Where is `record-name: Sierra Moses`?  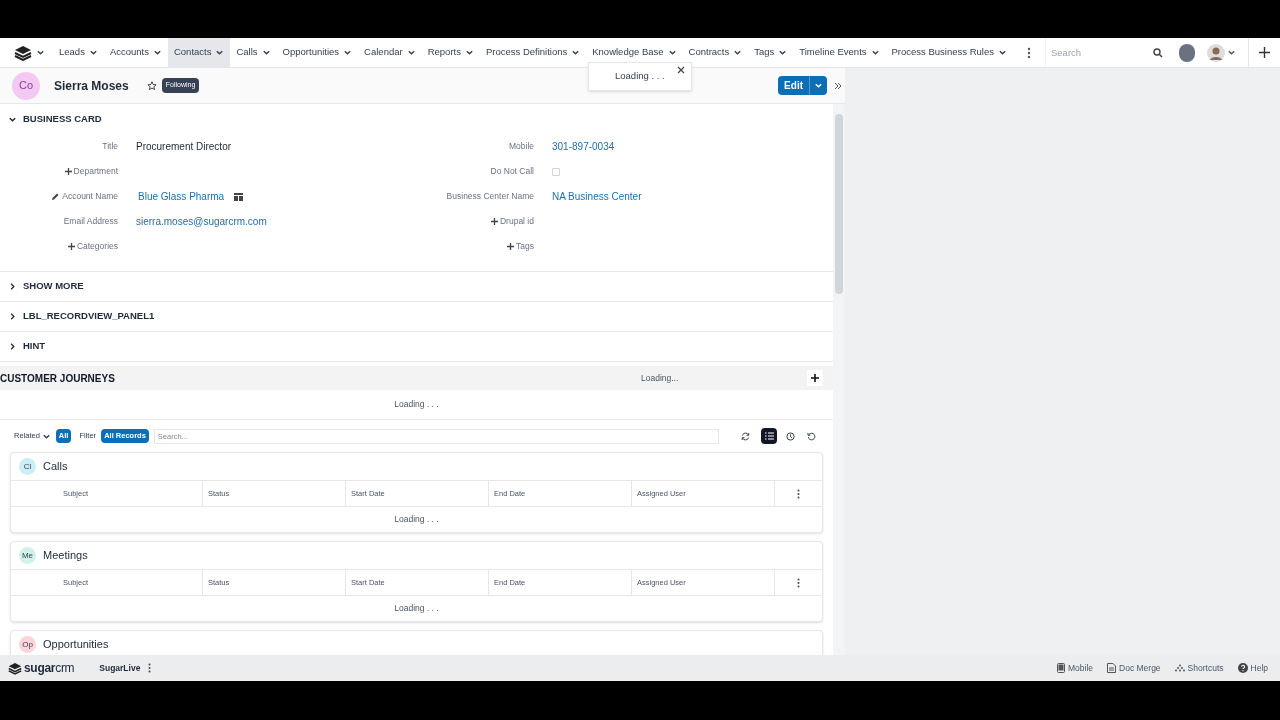 record-name: Sierra Moses is located at coordinates (91, 86).